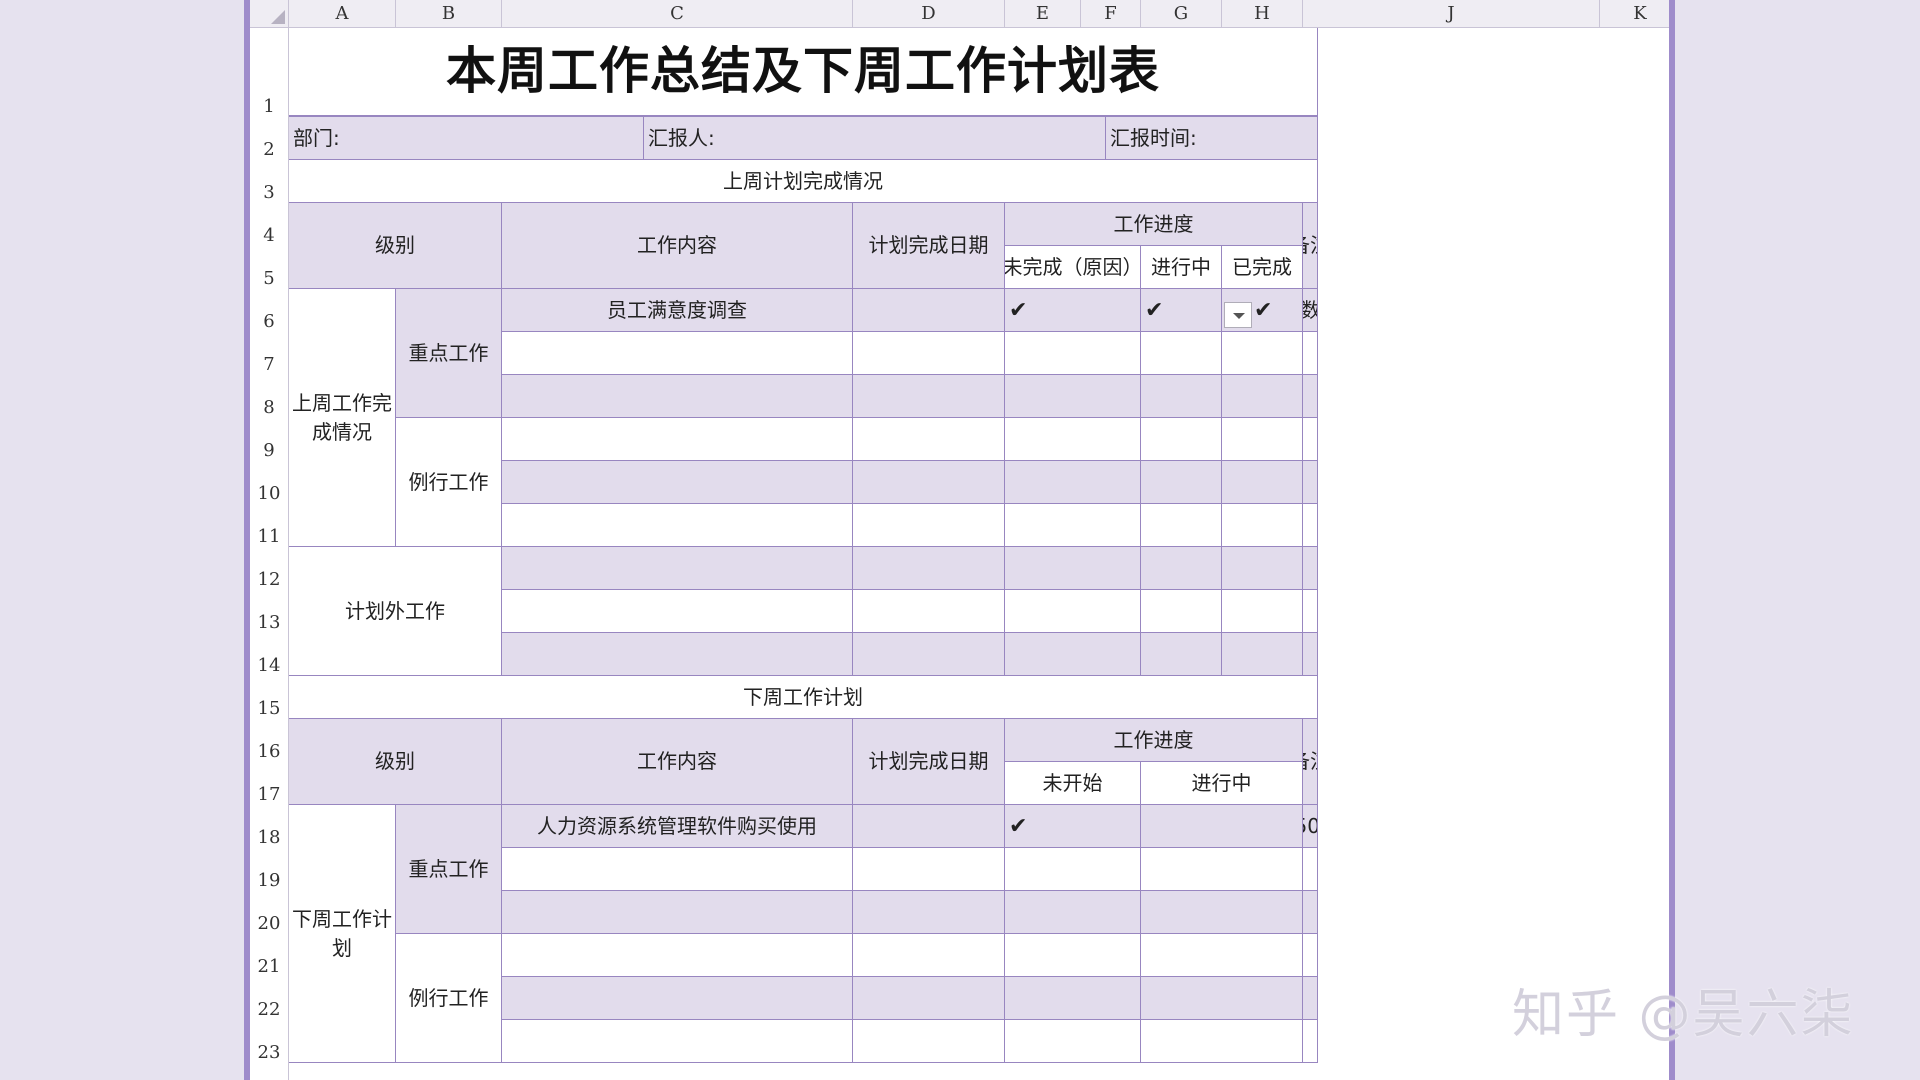  Describe the element at coordinates (1181, 353) in the screenshot. I see `cell-r7-c3` at that location.